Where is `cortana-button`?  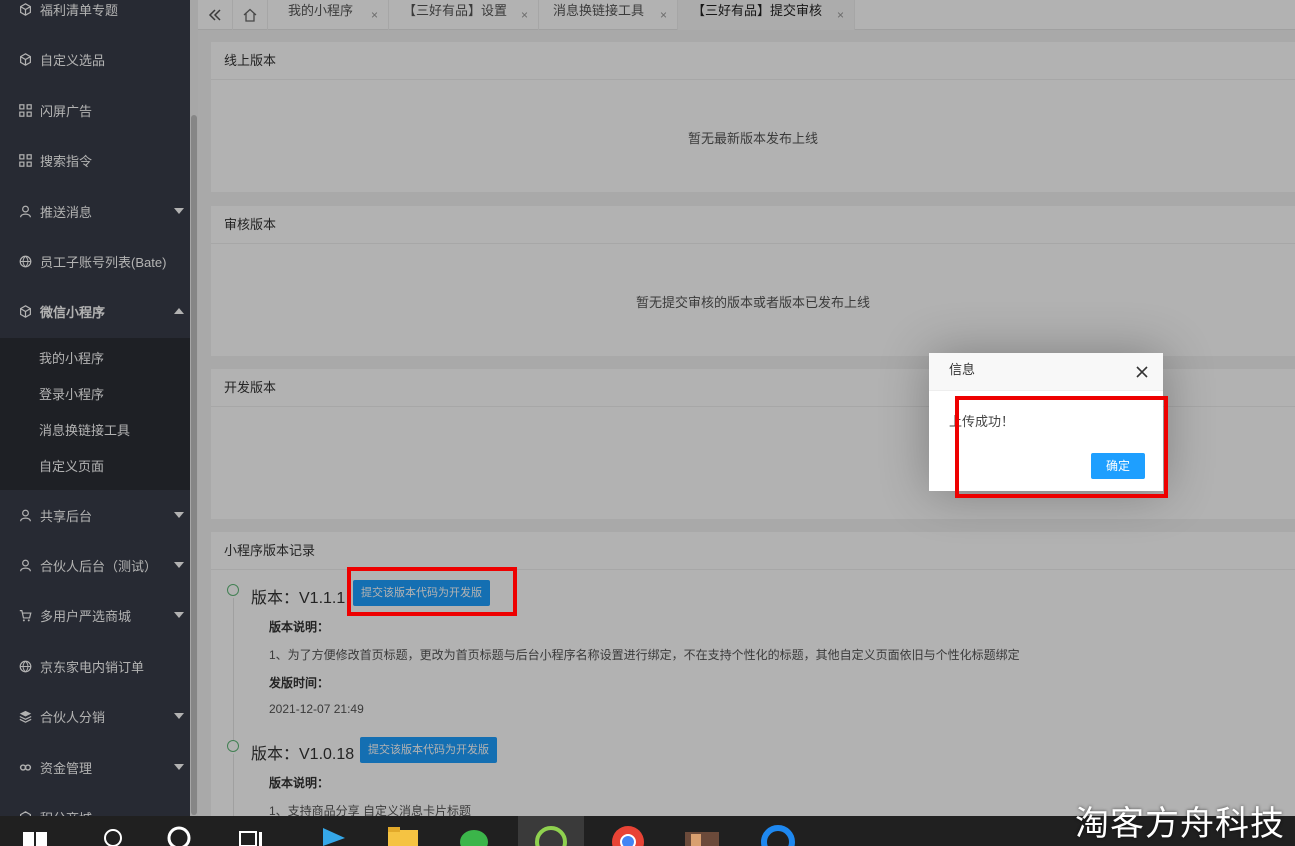 cortana-button is located at coordinates (179, 831).